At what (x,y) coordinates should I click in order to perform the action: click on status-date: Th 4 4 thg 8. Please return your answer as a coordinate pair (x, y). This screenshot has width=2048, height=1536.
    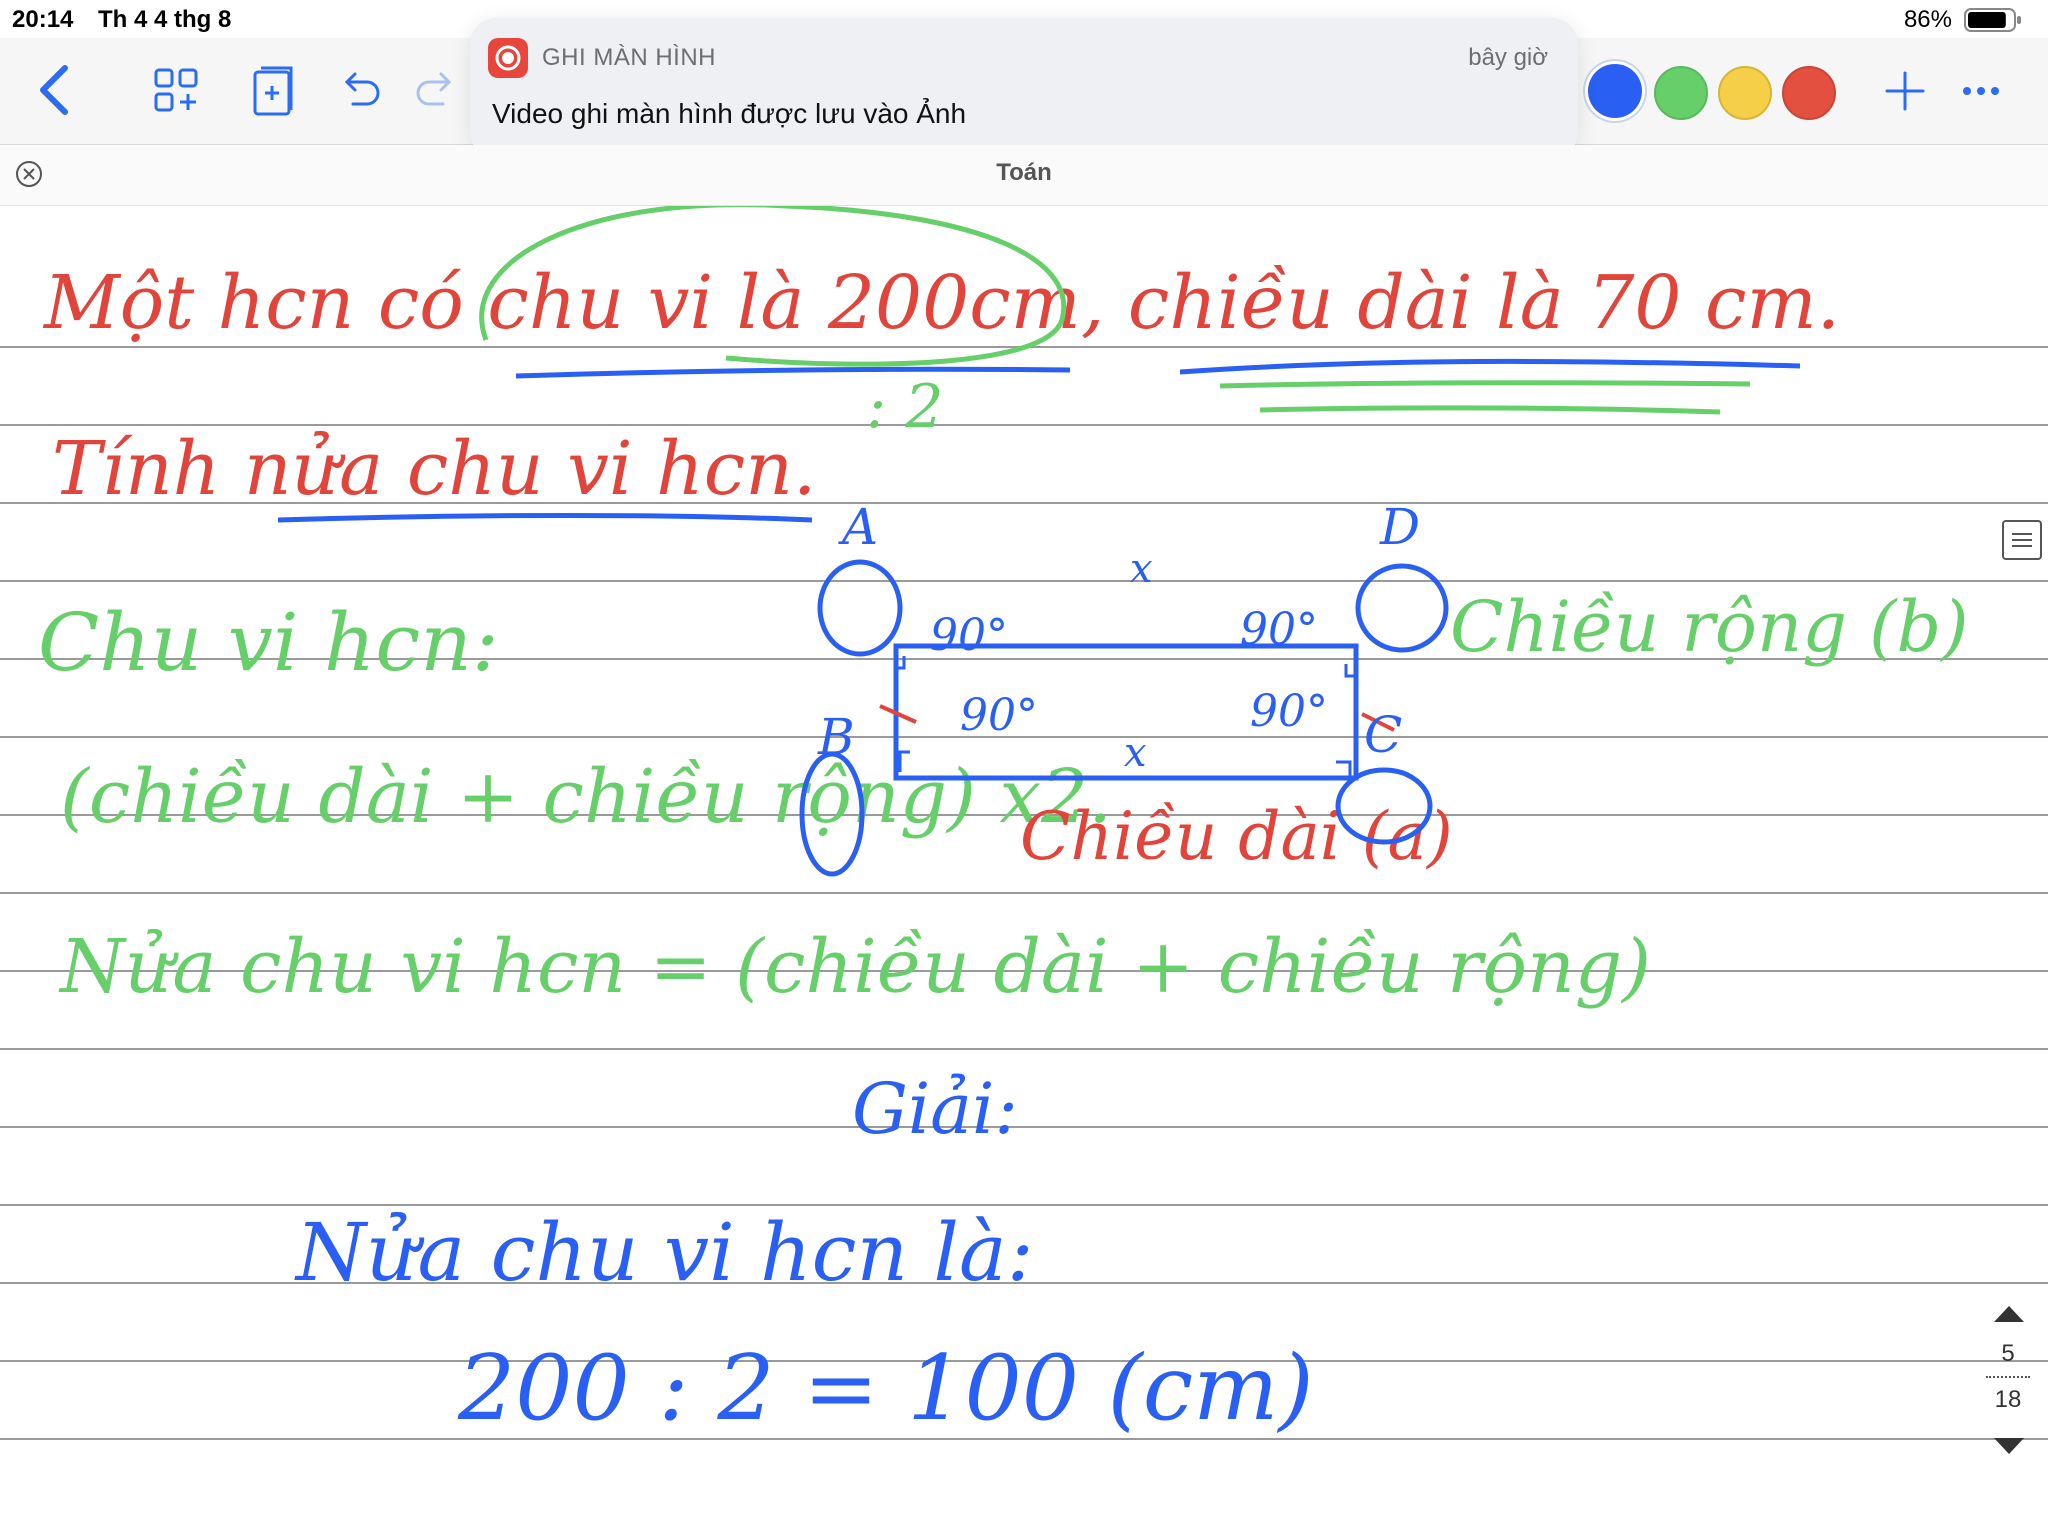
    Looking at the image, I should click on (165, 19).